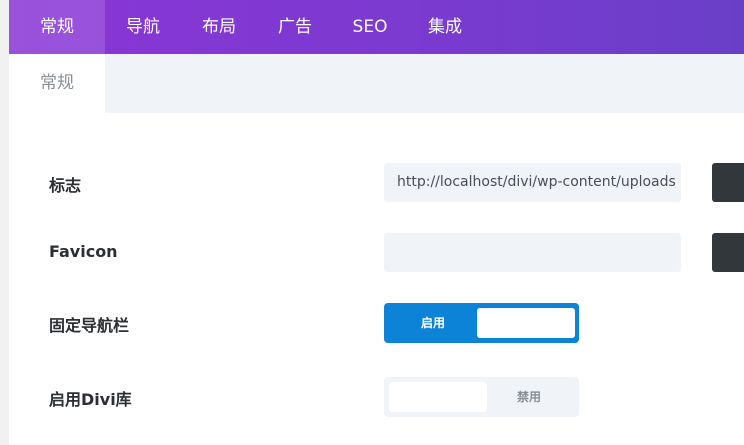 The height and width of the screenshot is (445, 744). What do you see at coordinates (445, 27) in the screenshot?
I see `tab-integration: 集成` at bounding box center [445, 27].